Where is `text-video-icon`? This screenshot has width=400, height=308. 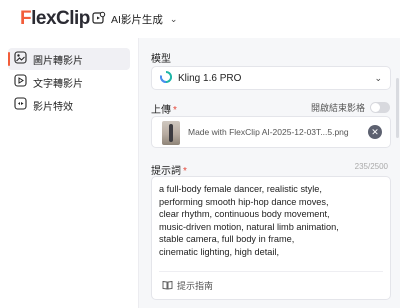
text-video-icon is located at coordinates (20, 82).